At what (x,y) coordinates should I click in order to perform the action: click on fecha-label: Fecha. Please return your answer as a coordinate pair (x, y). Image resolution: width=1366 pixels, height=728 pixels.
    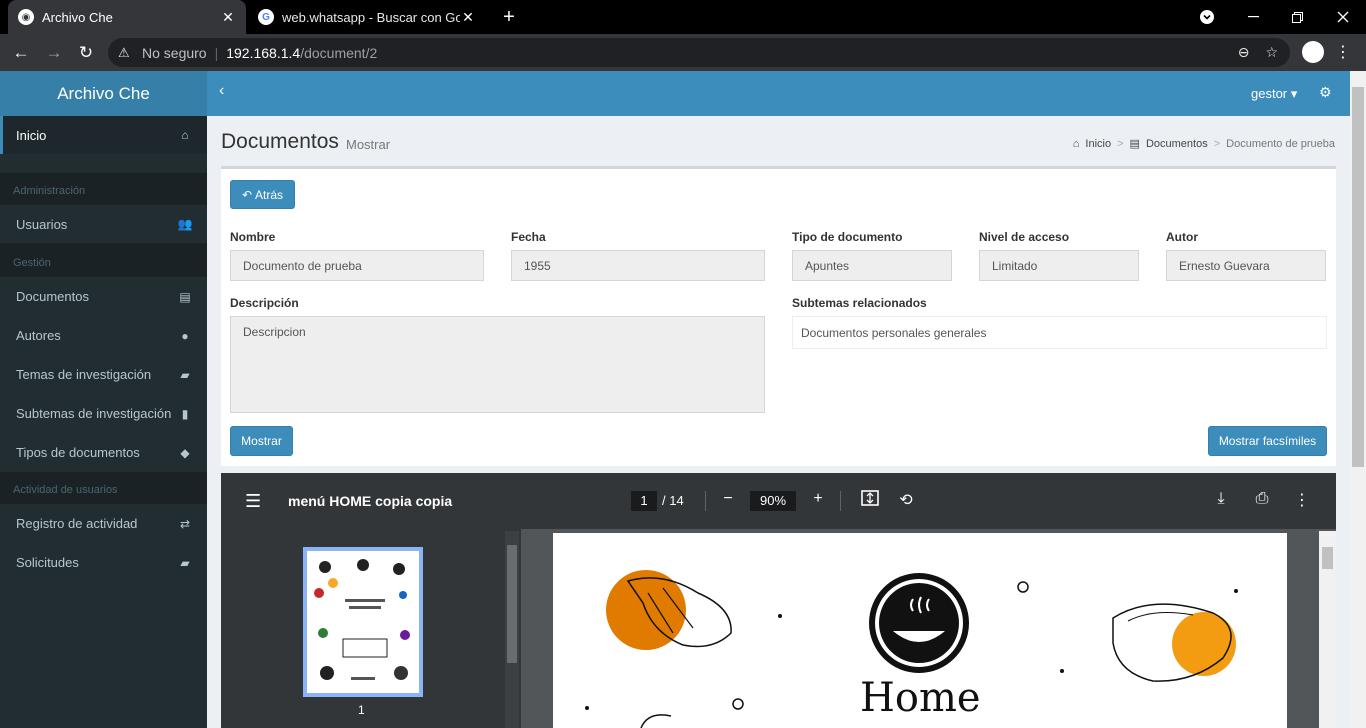
    Looking at the image, I should click on (528, 237).